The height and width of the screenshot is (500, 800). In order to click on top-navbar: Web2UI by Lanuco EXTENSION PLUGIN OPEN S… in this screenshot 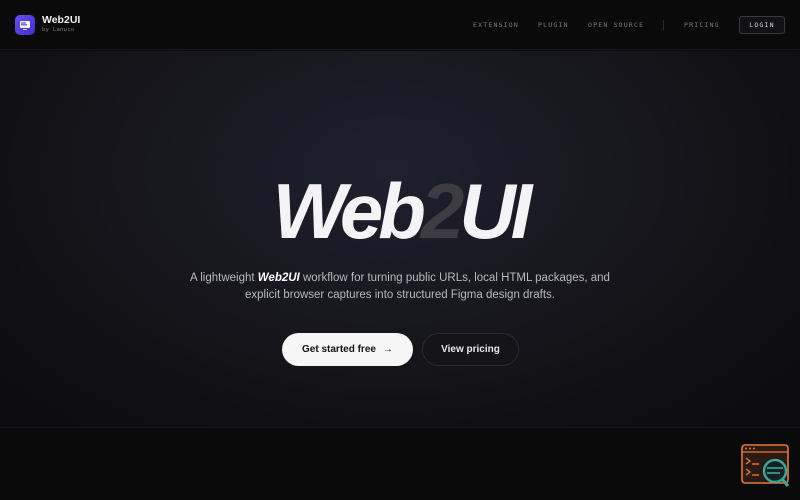, I will do `click(400, 25)`.